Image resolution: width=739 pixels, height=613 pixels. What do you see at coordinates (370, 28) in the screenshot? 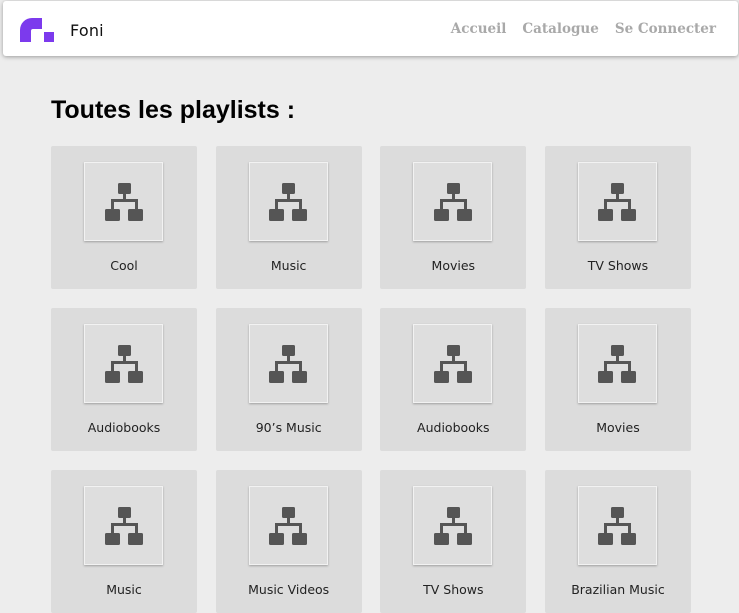
I see `navbar: Foni Accueil Catalogue Se Connecter` at bounding box center [370, 28].